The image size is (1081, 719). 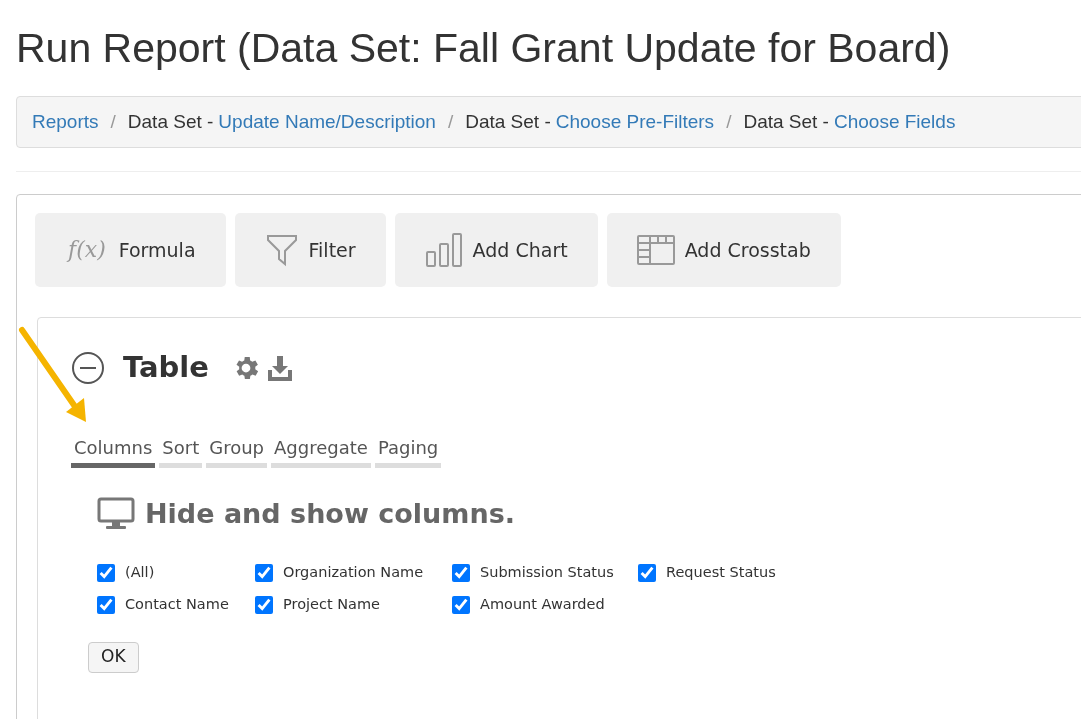 What do you see at coordinates (88, 367) in the screenshot?
I see `collapse-icon` at bounding box center [88, 367].